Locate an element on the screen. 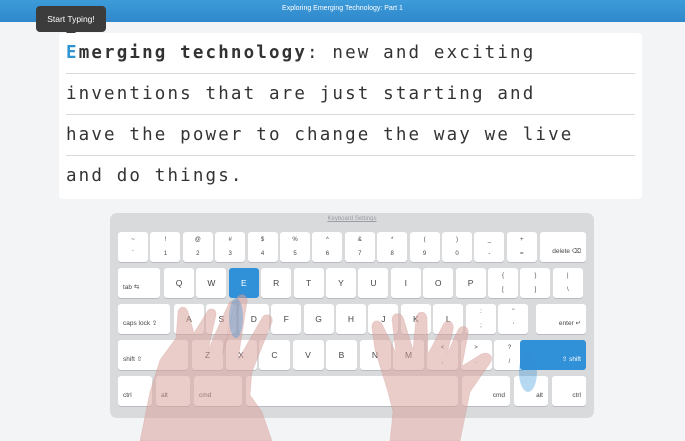 Image resolution: width=685 pixels, height=441 pixels. space-key is located at coordinates (352, 391).